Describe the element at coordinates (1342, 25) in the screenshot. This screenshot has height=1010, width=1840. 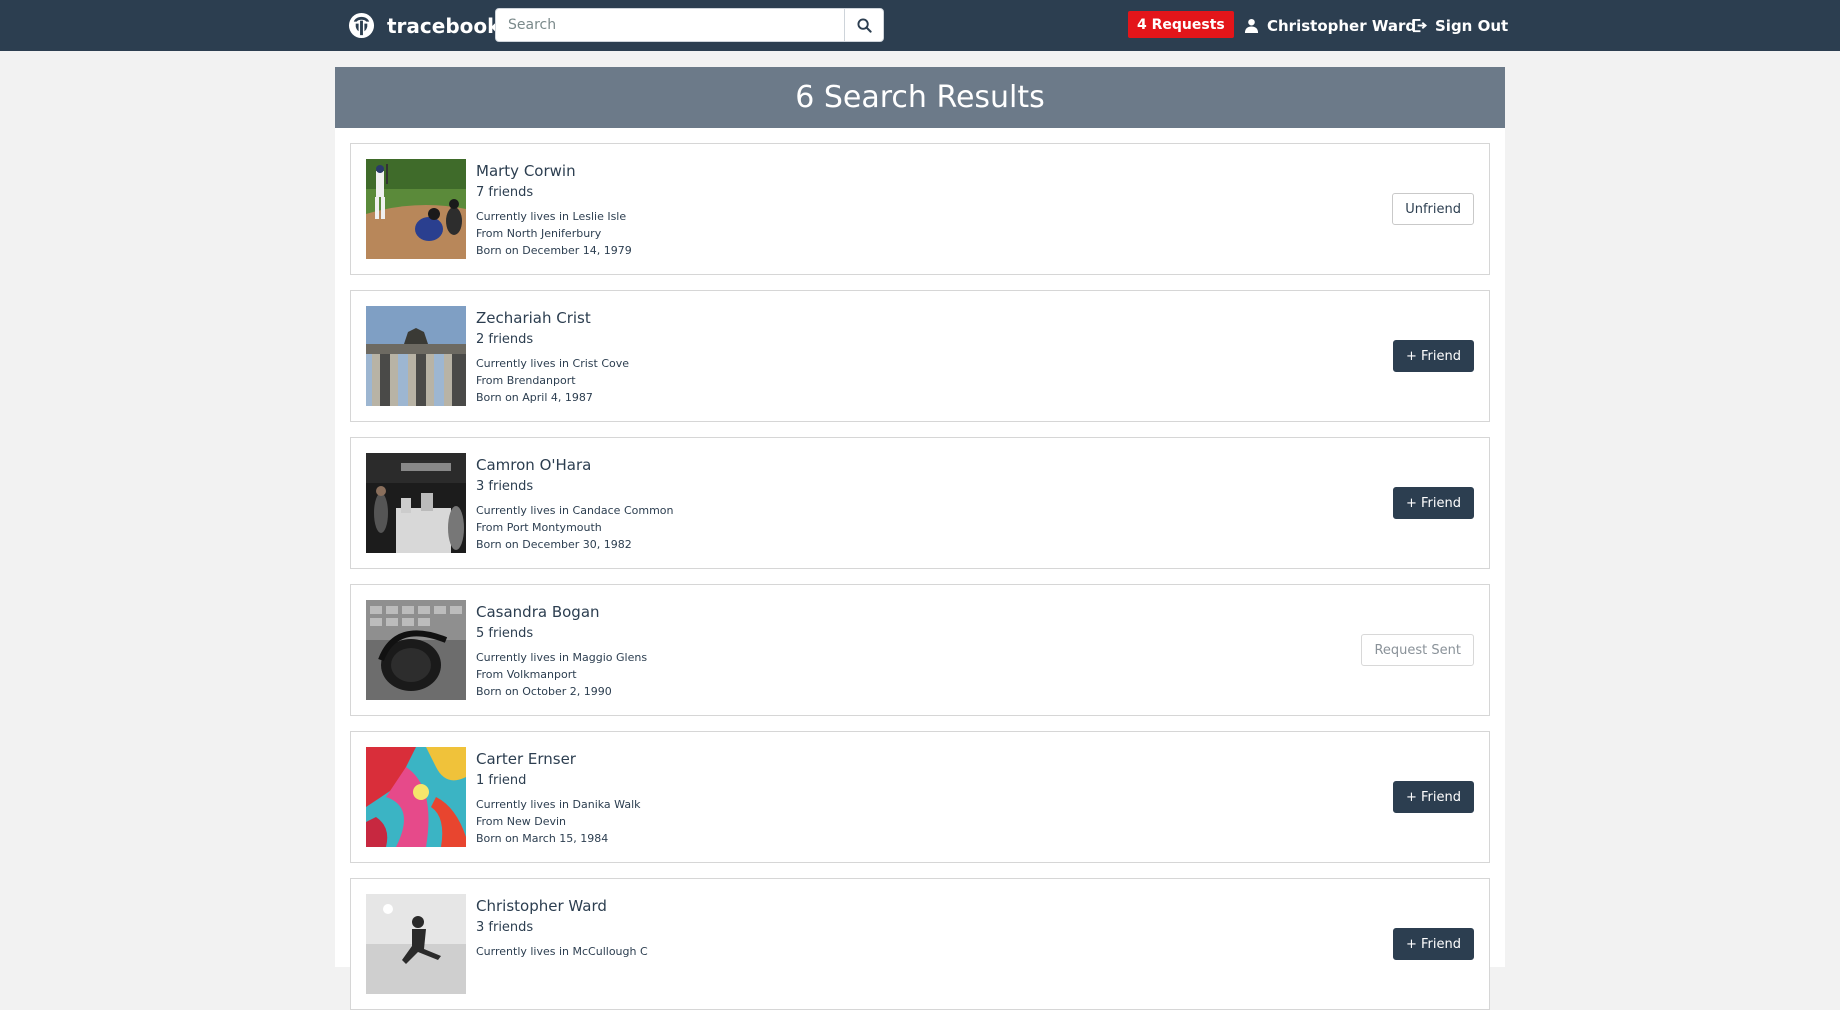
I see `user-name: Christopher Ward` at that location.